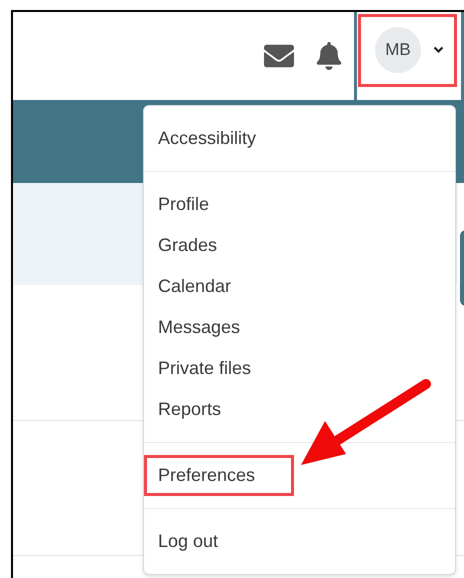 This screenshot has height=578, width=464. What do you see at coordinates (219, 286) in the screenshot?
I see `menu-item: Calendar` at bounding box center [219, 286].